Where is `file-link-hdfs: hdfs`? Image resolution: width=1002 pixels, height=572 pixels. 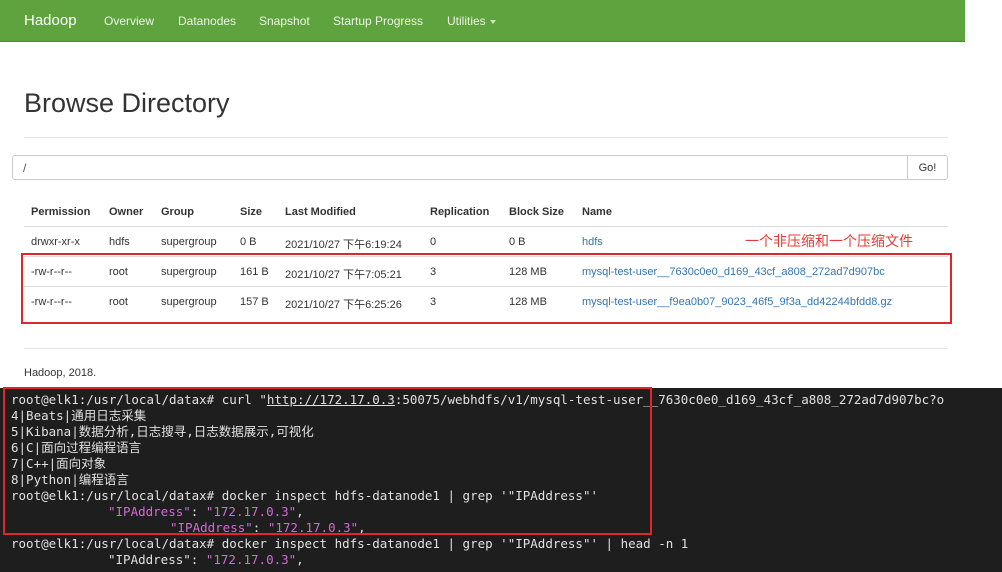 file-link-hdfs: hdfs is located at coordinates (592, 242).